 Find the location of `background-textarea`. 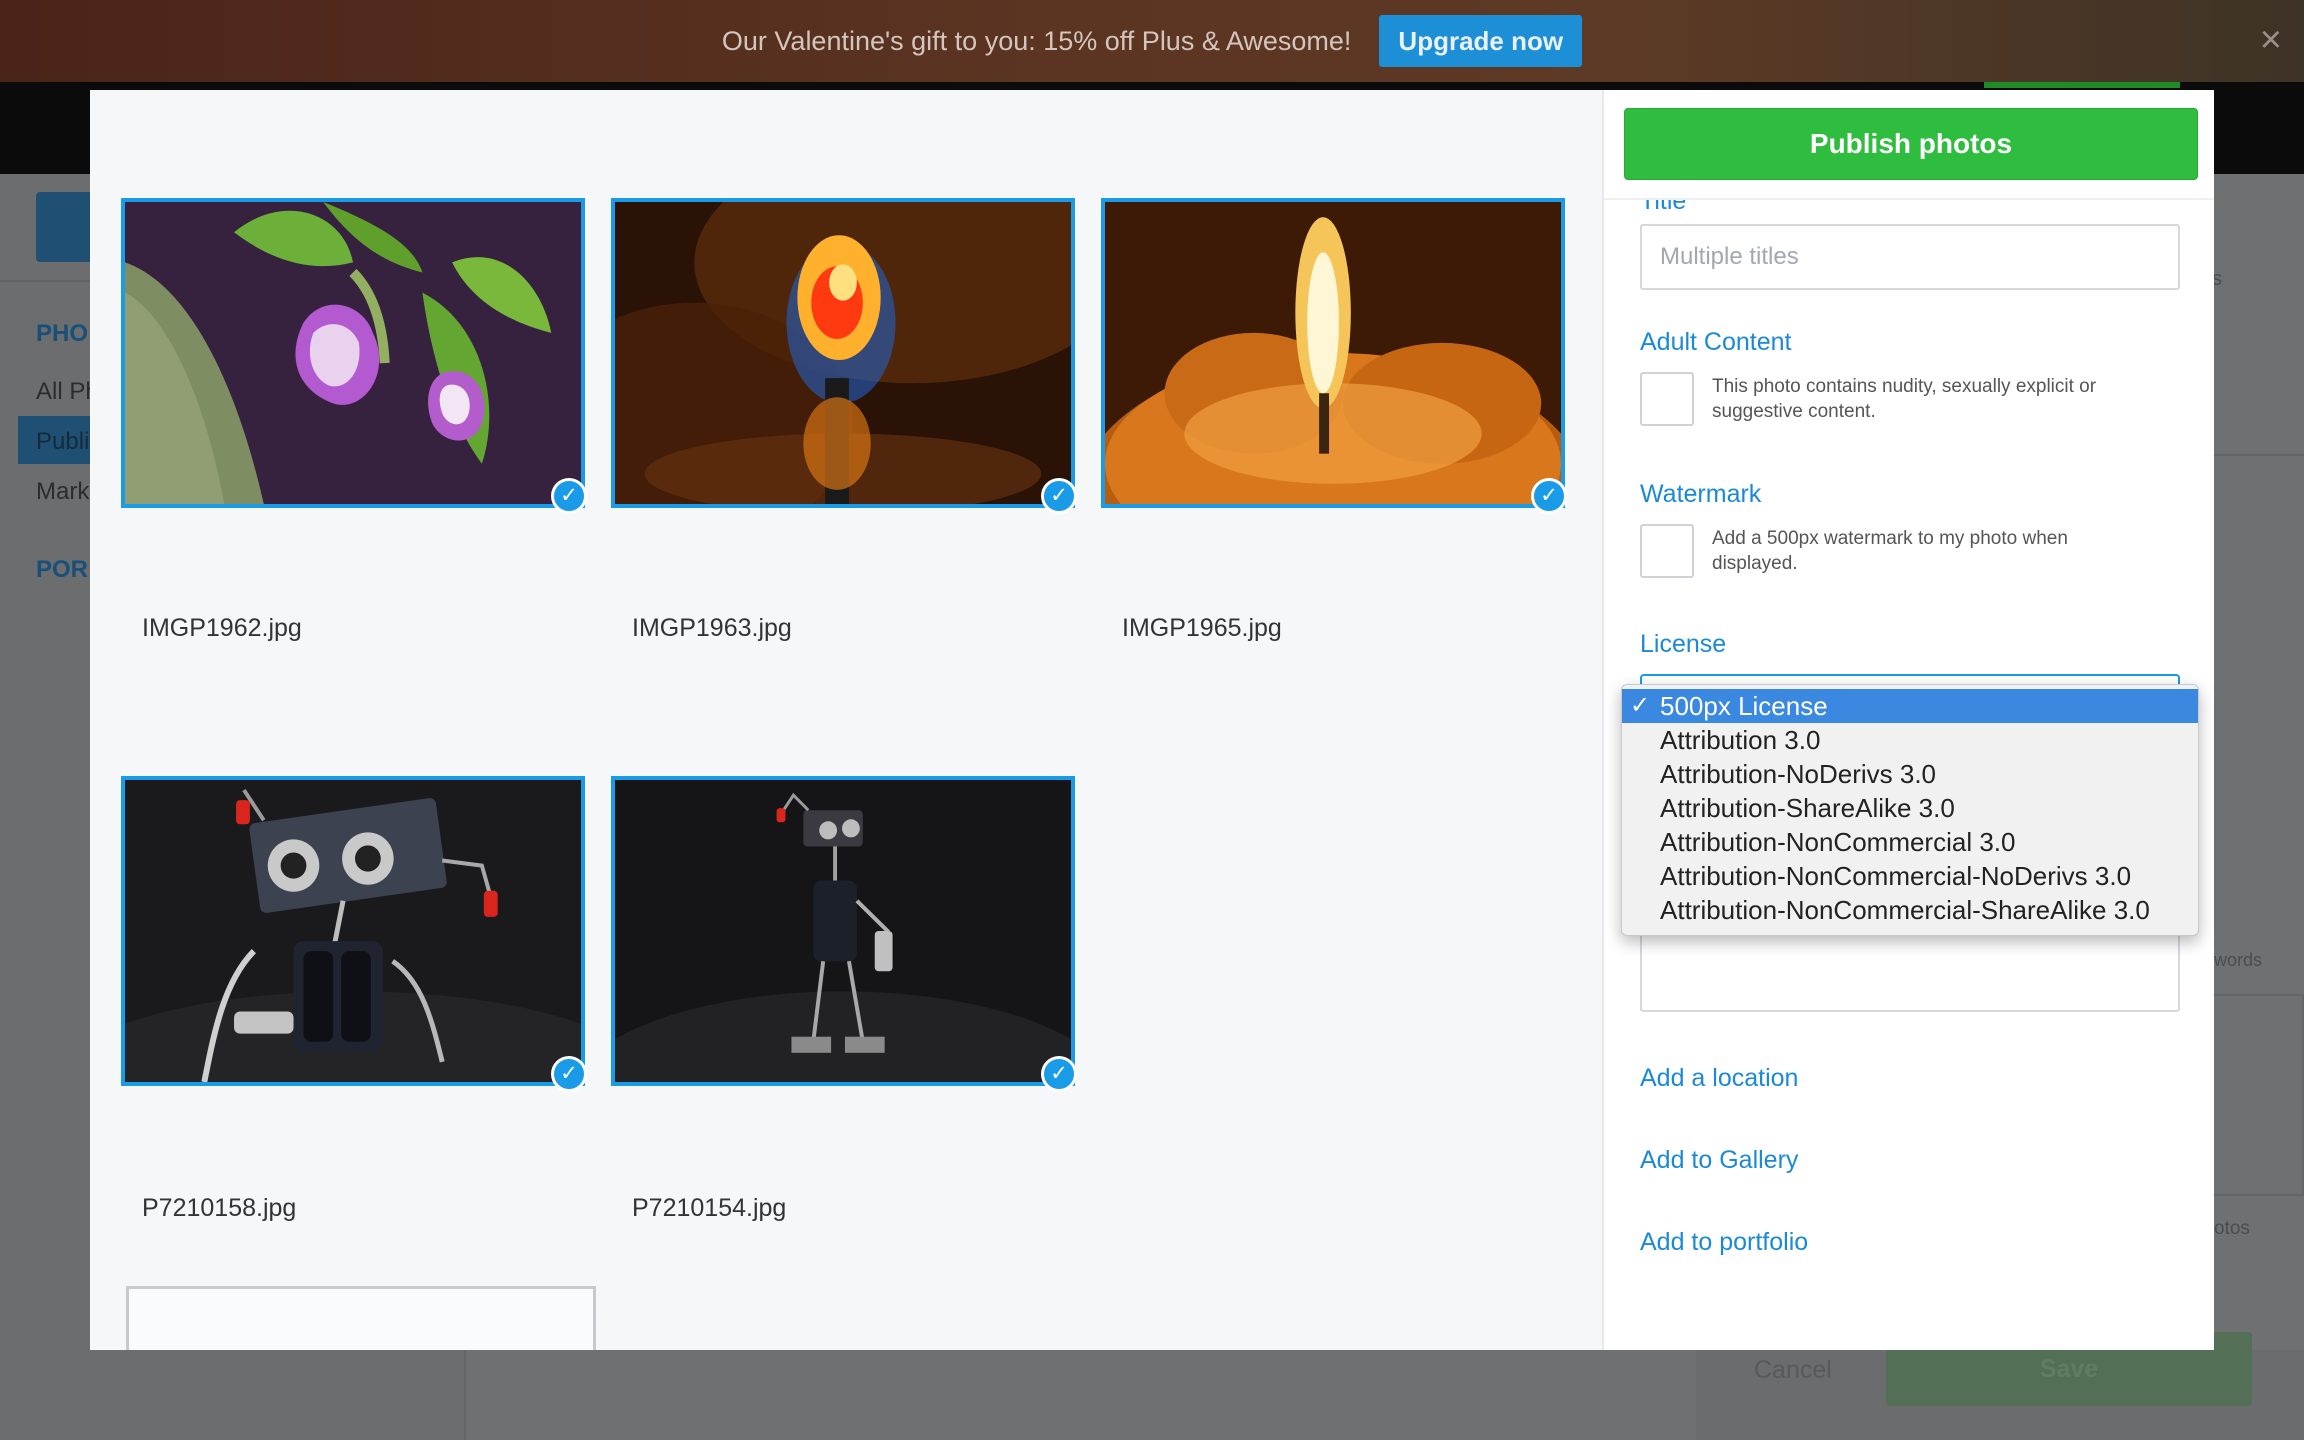

background-textarea is located at coordinates (2258, 1095).